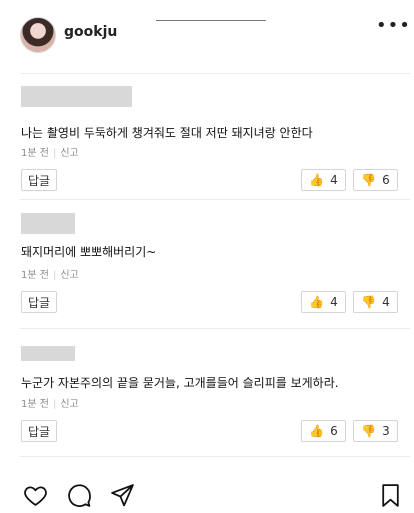  Describe the element at coordinates (334, 431) in the screenshot. I see `like-count: 6` at that location.